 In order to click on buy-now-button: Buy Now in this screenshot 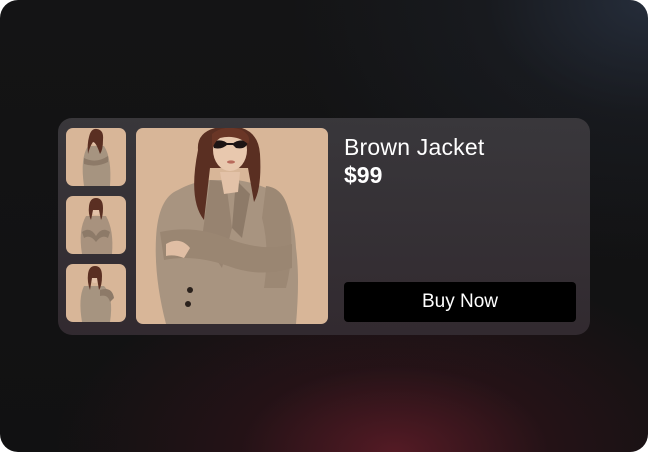, I will do `click(460, 302)`.